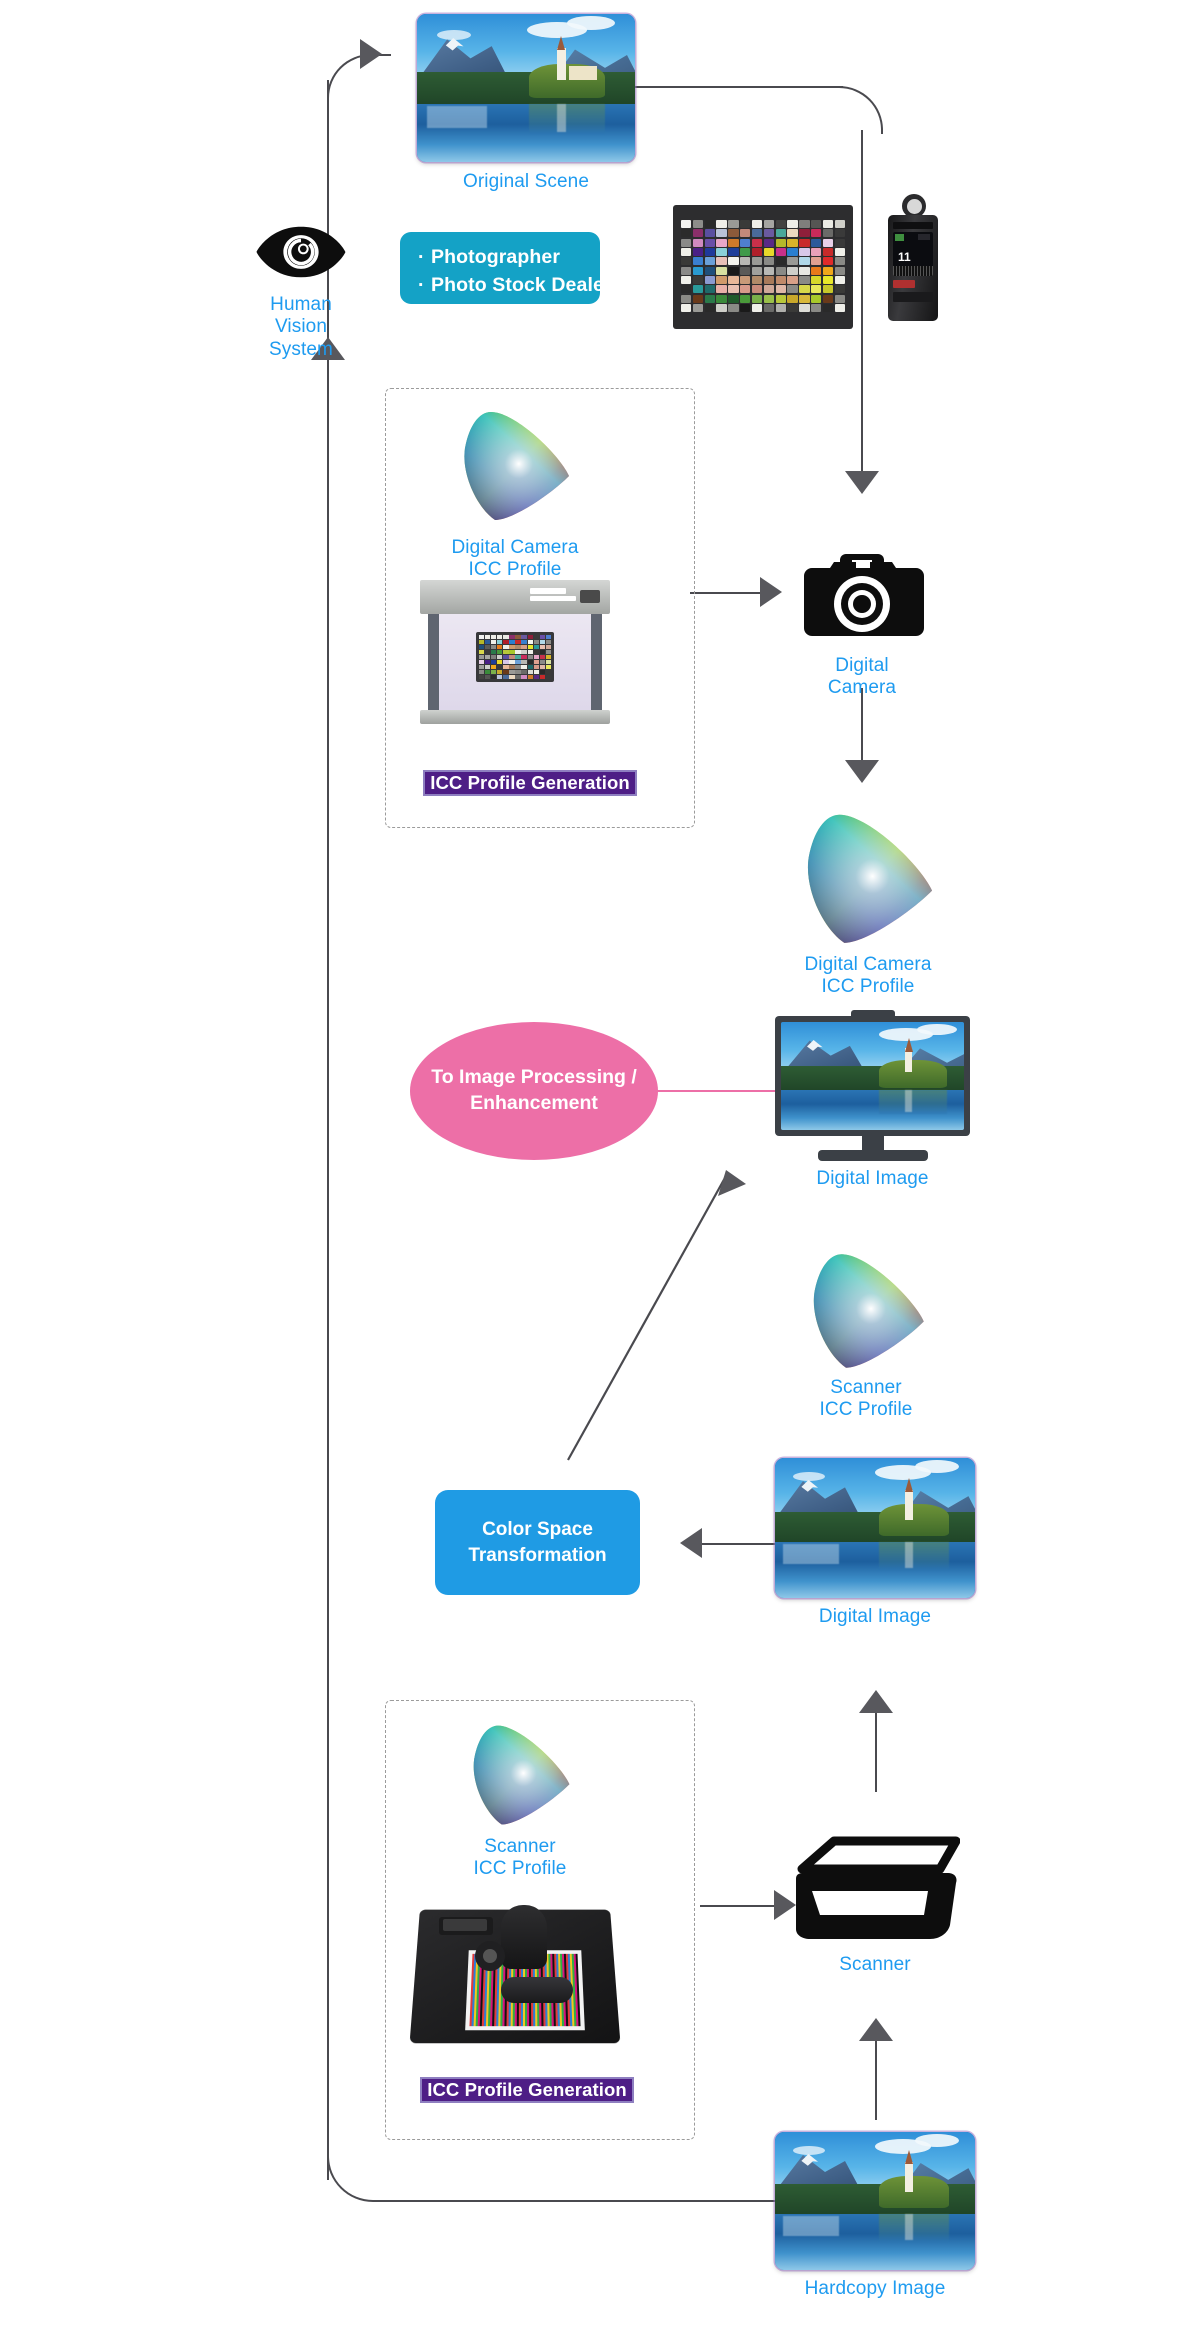 The height and width of the screenshot is (2337, 1200). I want to click on monitor-digital-image-label: Digital Image, so click(872, 1178).